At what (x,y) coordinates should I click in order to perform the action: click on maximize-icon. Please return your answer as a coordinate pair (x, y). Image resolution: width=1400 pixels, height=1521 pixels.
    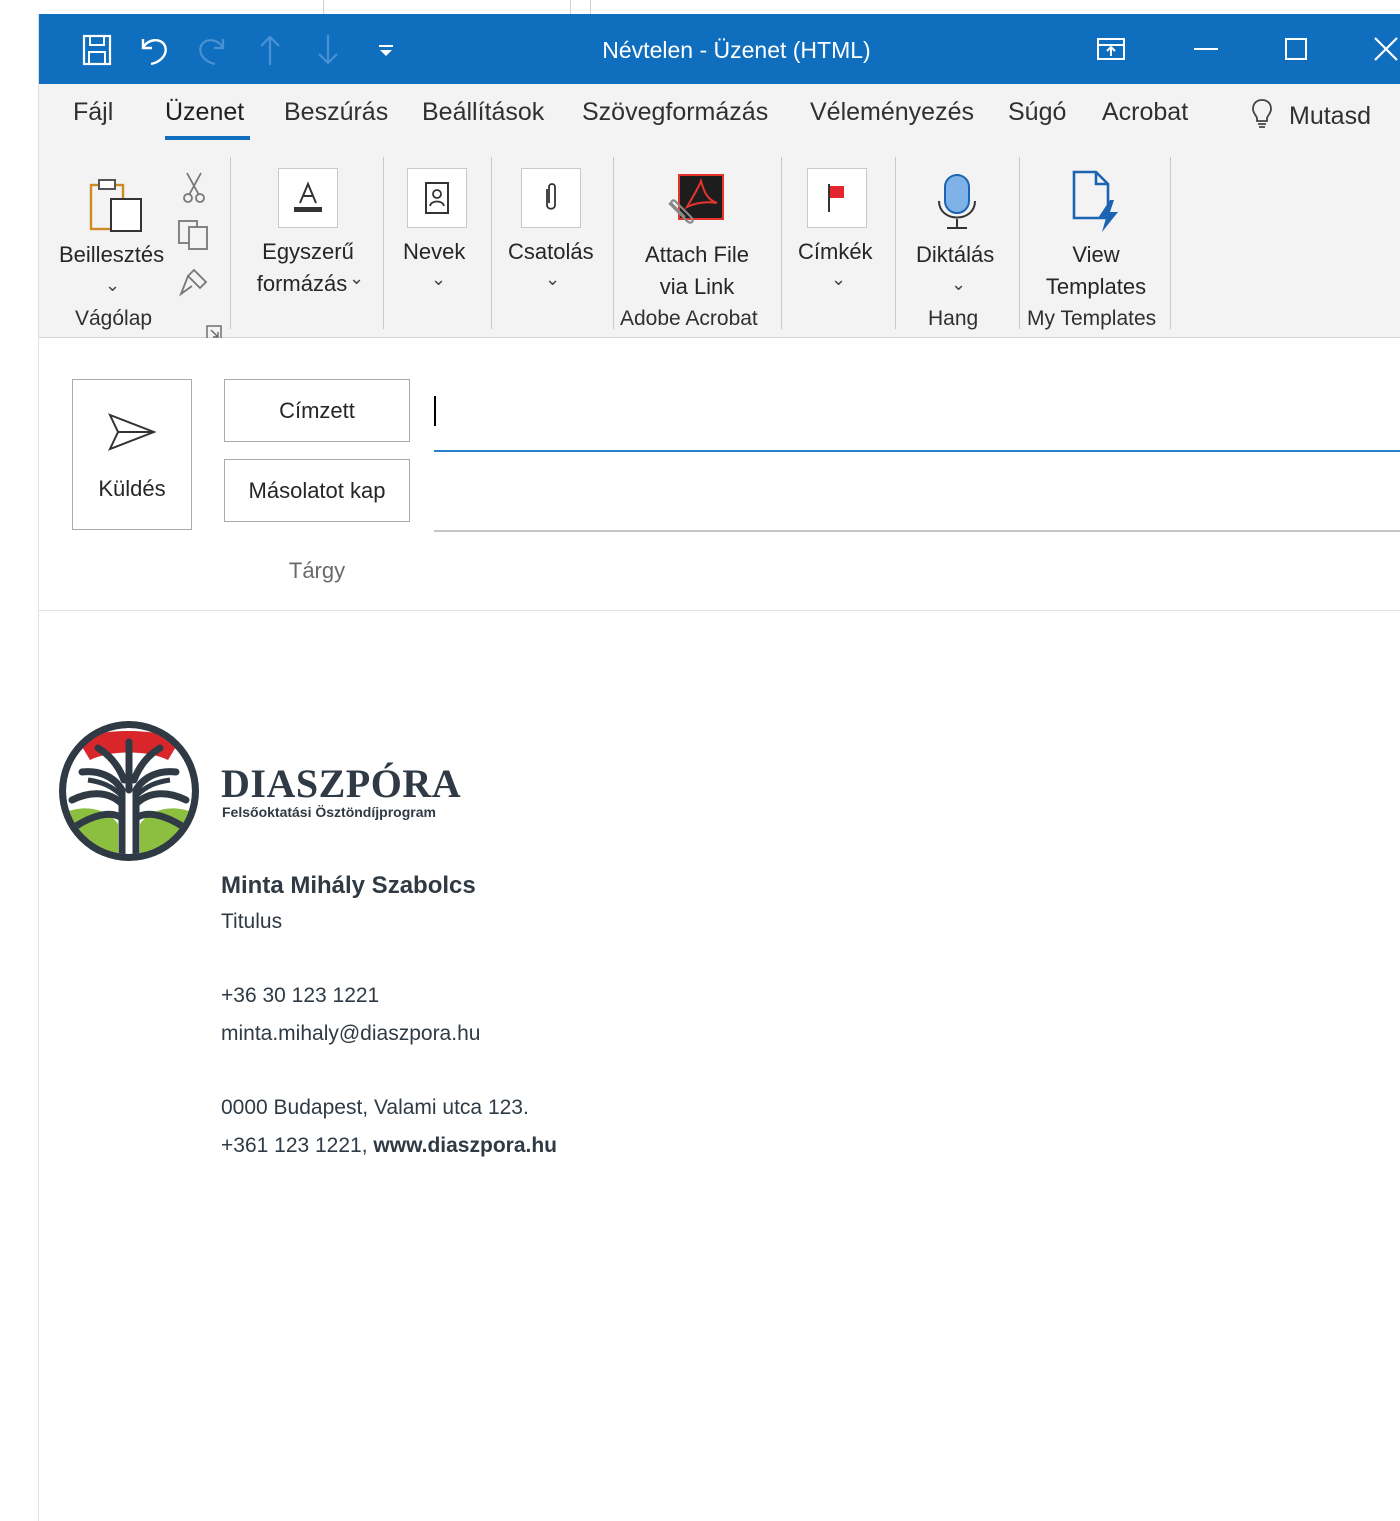
    Looking at the image, I should click on (1296, 49).